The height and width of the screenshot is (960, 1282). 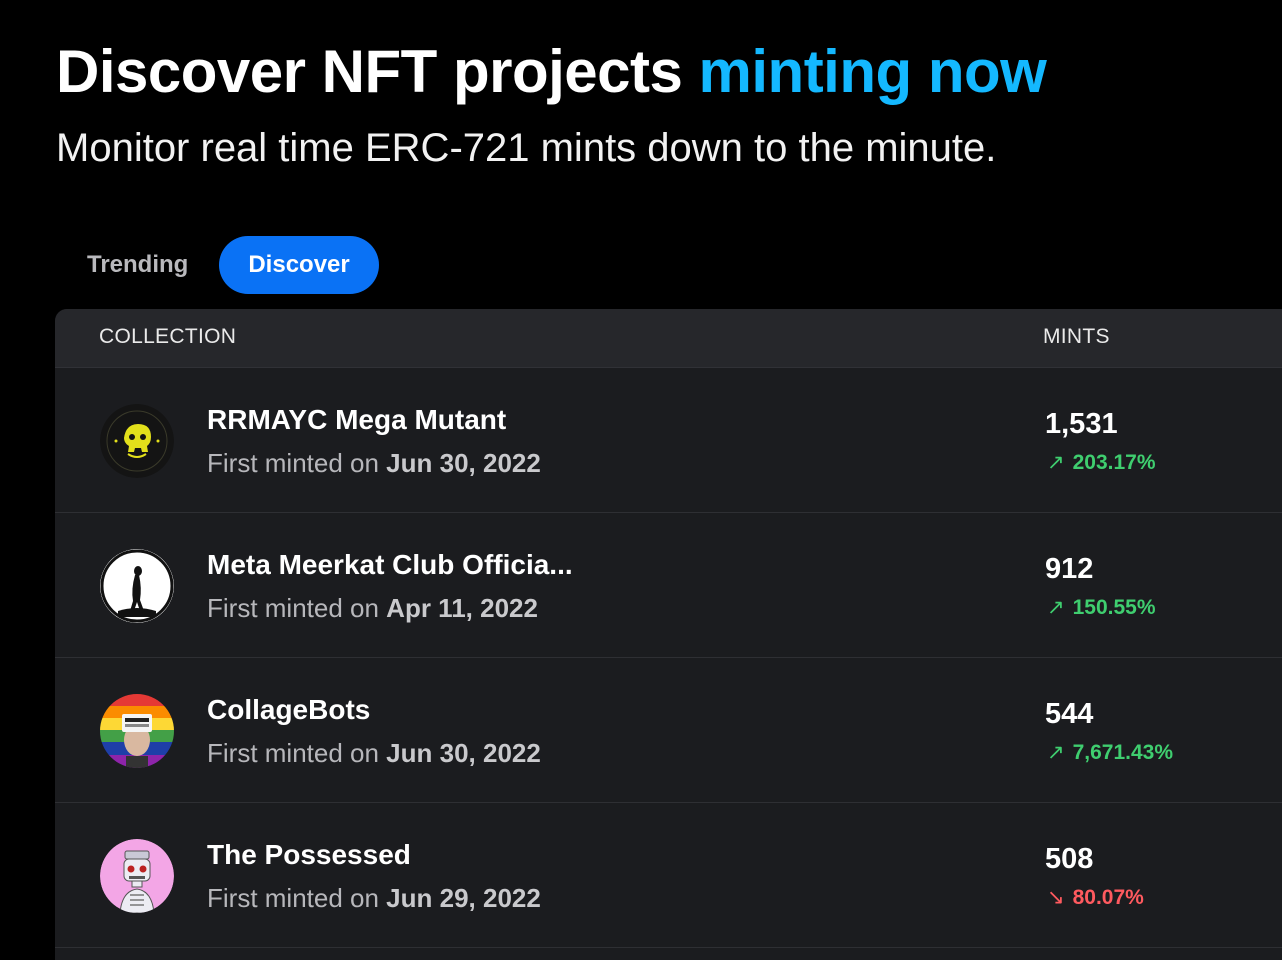 I want to click on mints-count: 912, so click(x=1069, y=569).